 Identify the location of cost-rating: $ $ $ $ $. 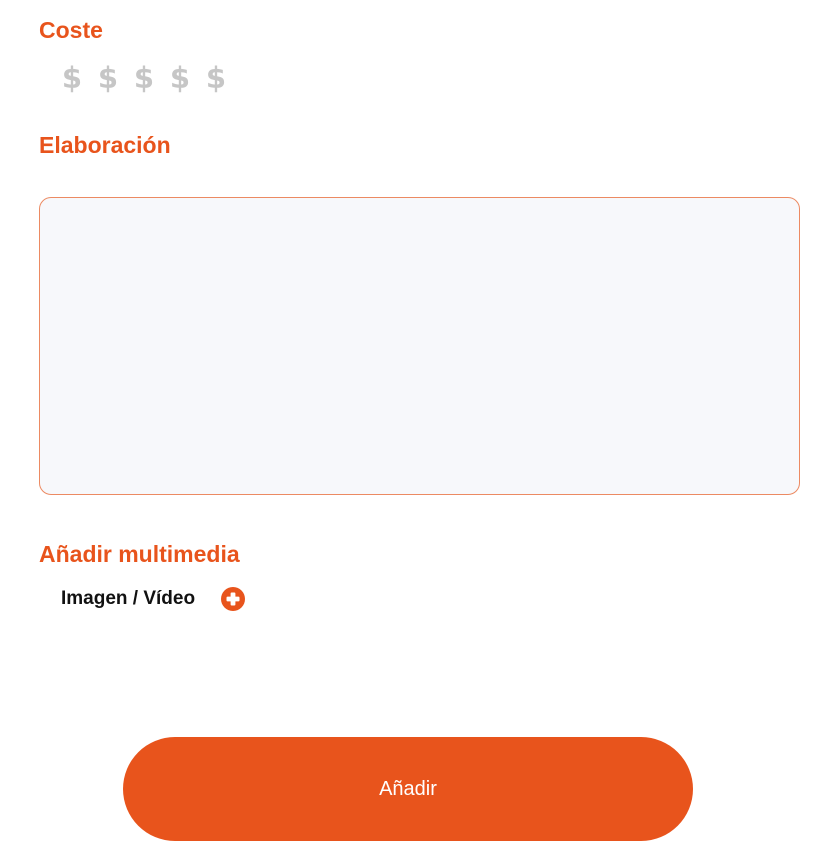
(144, 78).